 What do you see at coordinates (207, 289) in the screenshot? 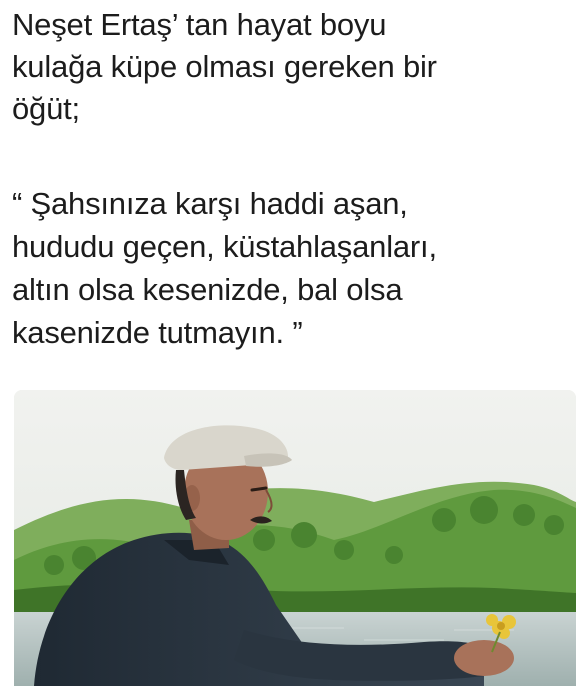
I see `quote-line: altın olsa kesenizde, bal olsa` at bounding box center [207, 289].